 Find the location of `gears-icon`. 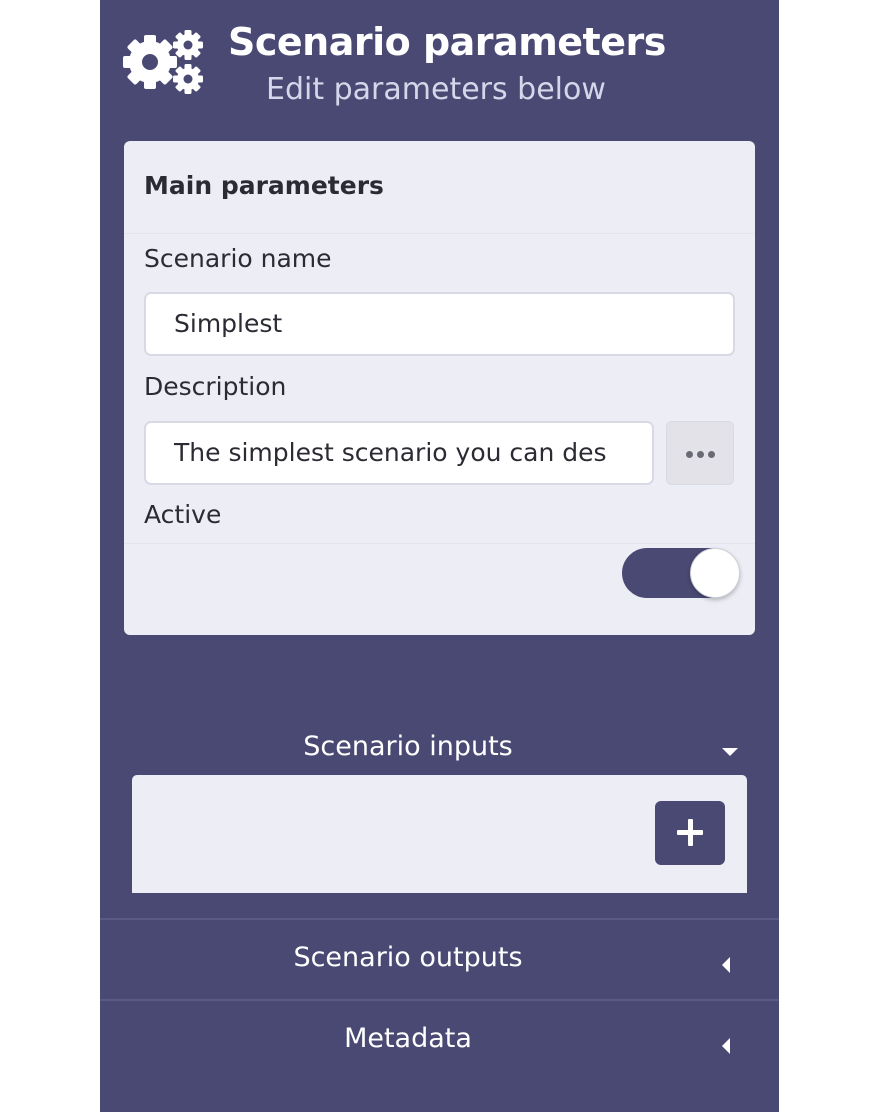

gears-icon is located at coordinates (163, 62).